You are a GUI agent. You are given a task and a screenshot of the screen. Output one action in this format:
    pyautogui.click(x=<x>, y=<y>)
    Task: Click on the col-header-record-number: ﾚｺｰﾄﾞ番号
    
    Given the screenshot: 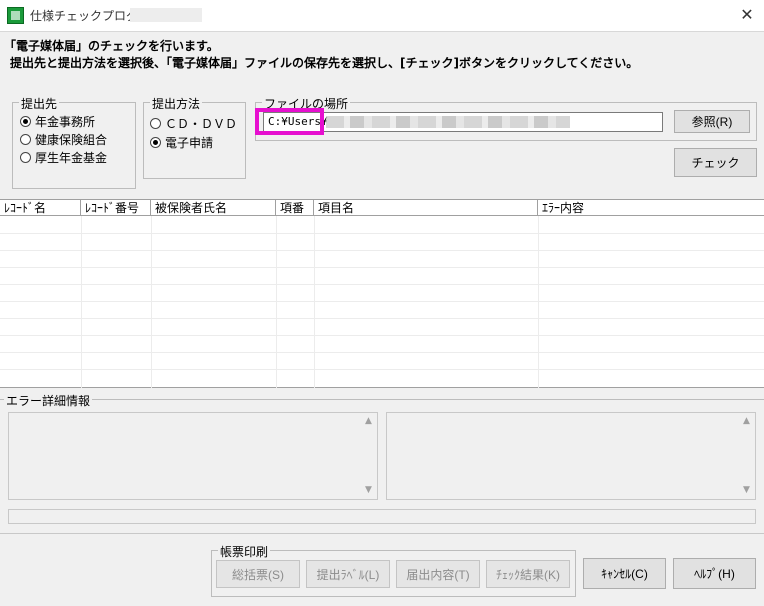 What is the action you would take?
    pyautogui.click(x=116, y=208)
    